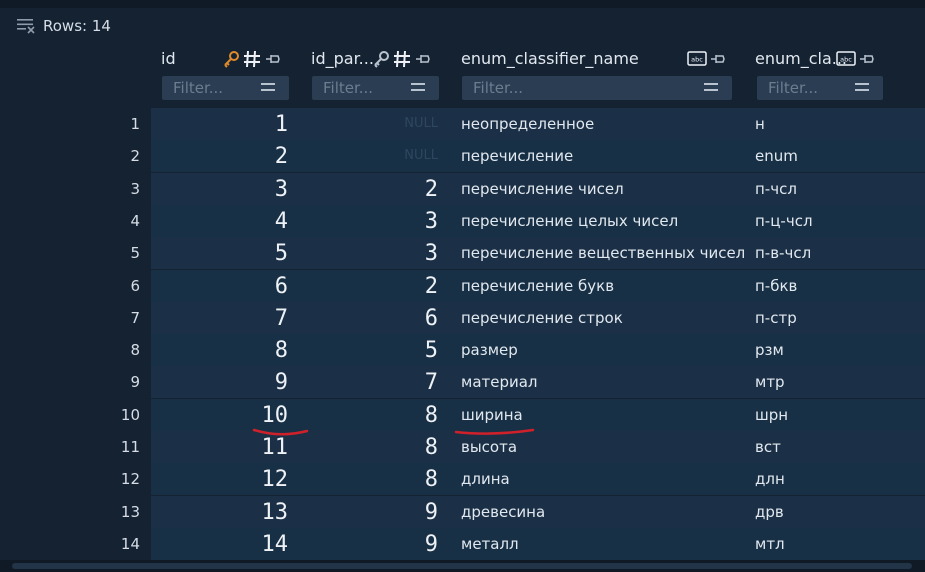 This screenshot has width=925, height=572. Describe the element at coordinates (606, 512) in the screenshot. I see `cell-enum-classifier-name: древесина` at that location.